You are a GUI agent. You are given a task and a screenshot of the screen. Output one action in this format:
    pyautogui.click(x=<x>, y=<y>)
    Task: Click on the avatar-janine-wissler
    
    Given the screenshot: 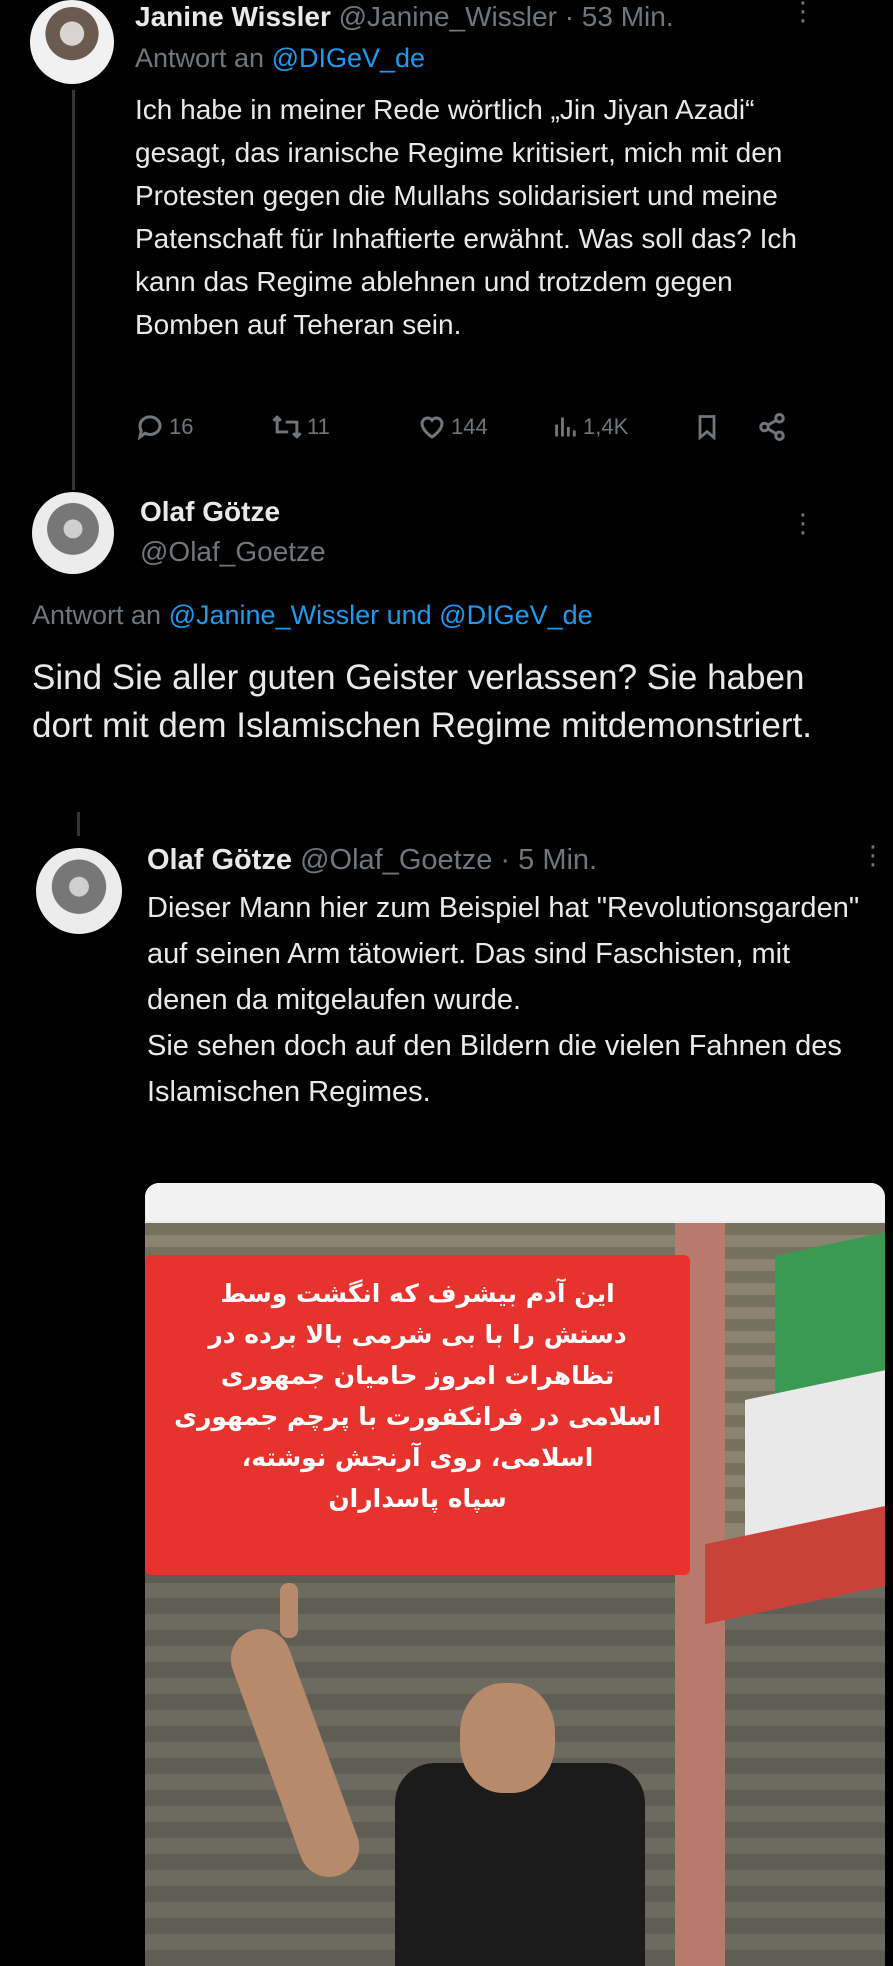 What is the action you would take?
    pyautogui.click(x=72, y=42)
    